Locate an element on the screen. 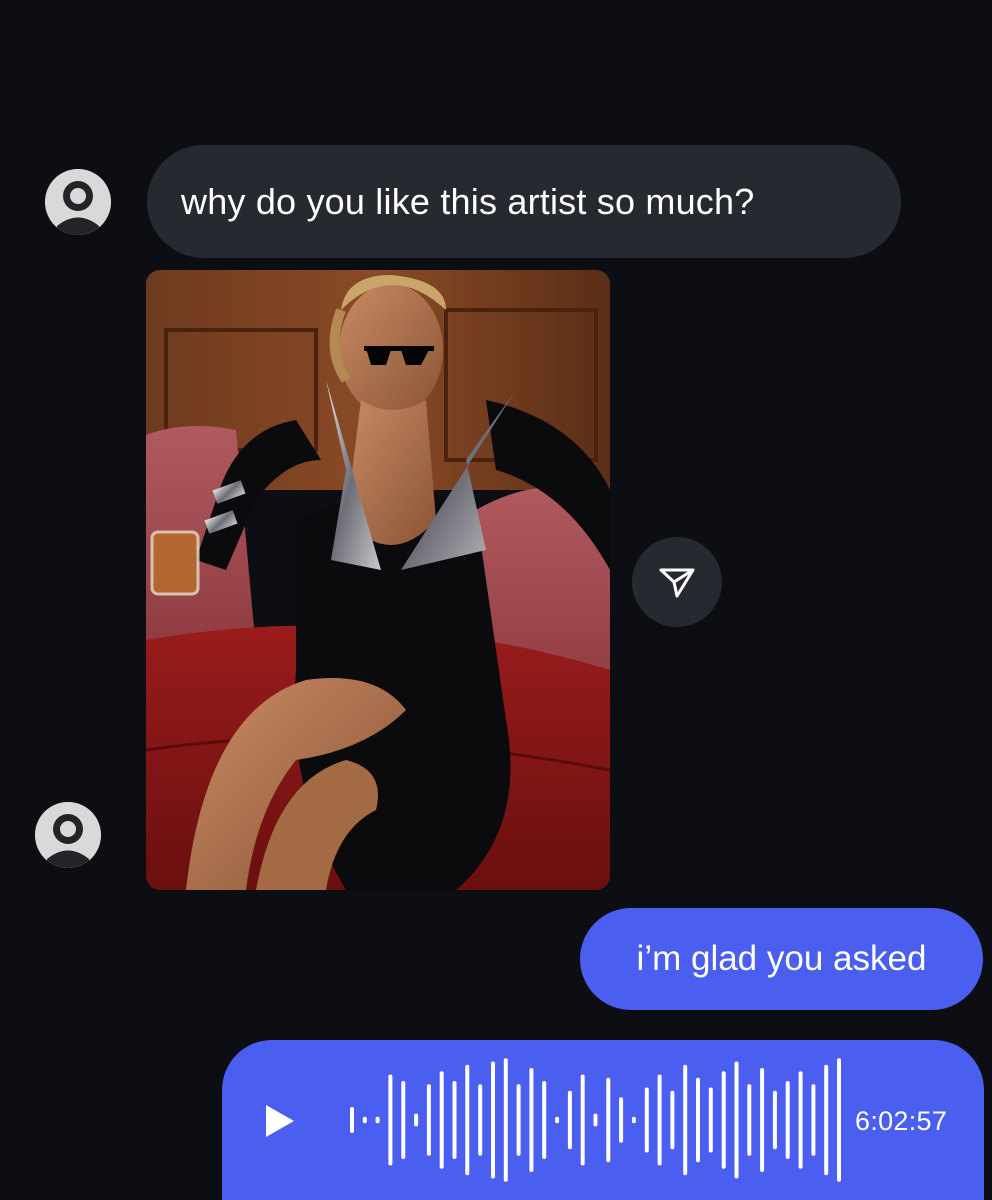 The height and width of the screenshot is (1200, 992). voice-message-bubble: 6:02:57 is located at coordinates (603, 1120).